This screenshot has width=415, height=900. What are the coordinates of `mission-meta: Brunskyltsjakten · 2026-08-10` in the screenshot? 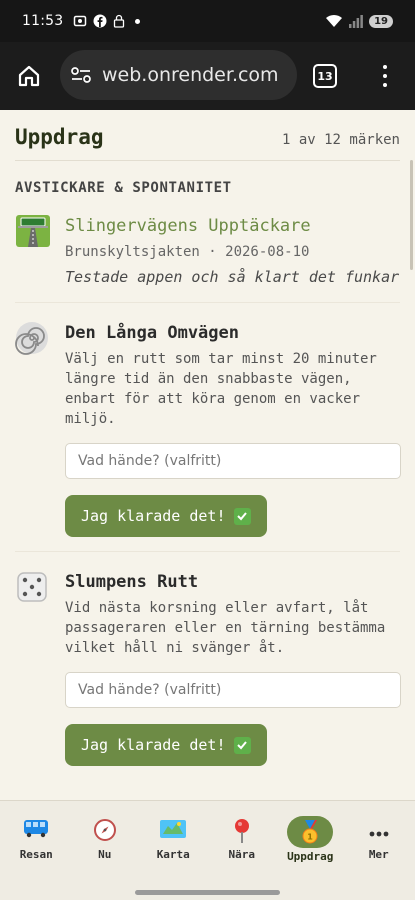 It's located at (187, 252).